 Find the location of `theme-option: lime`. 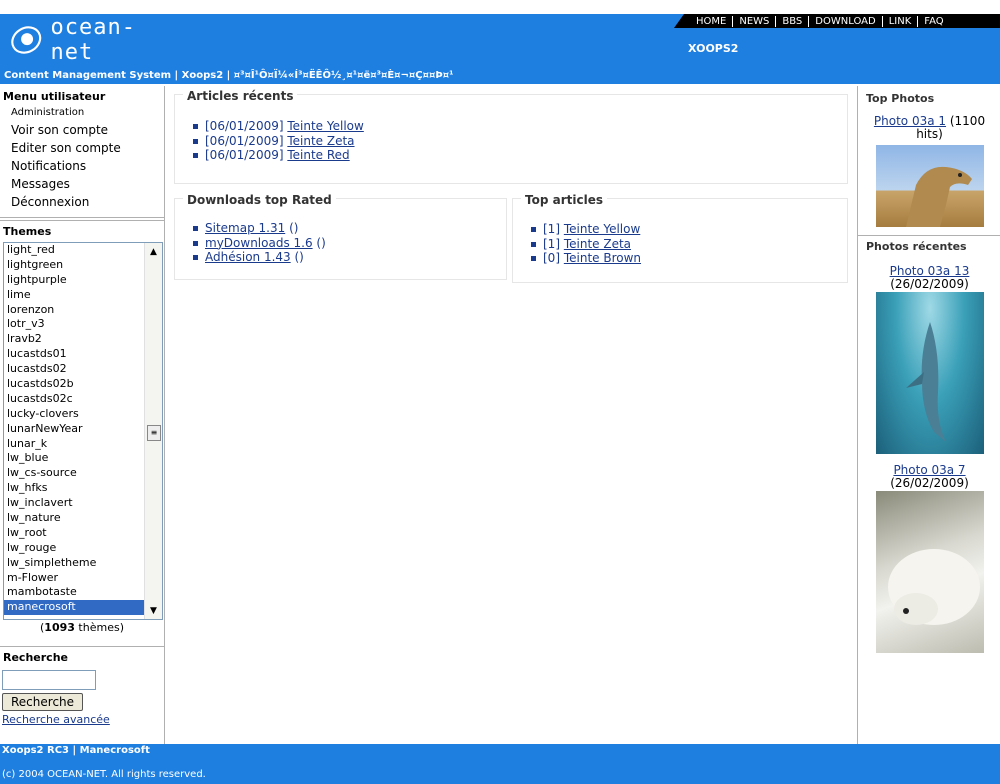

theme-option: lime is located at coordinates (83, 295).